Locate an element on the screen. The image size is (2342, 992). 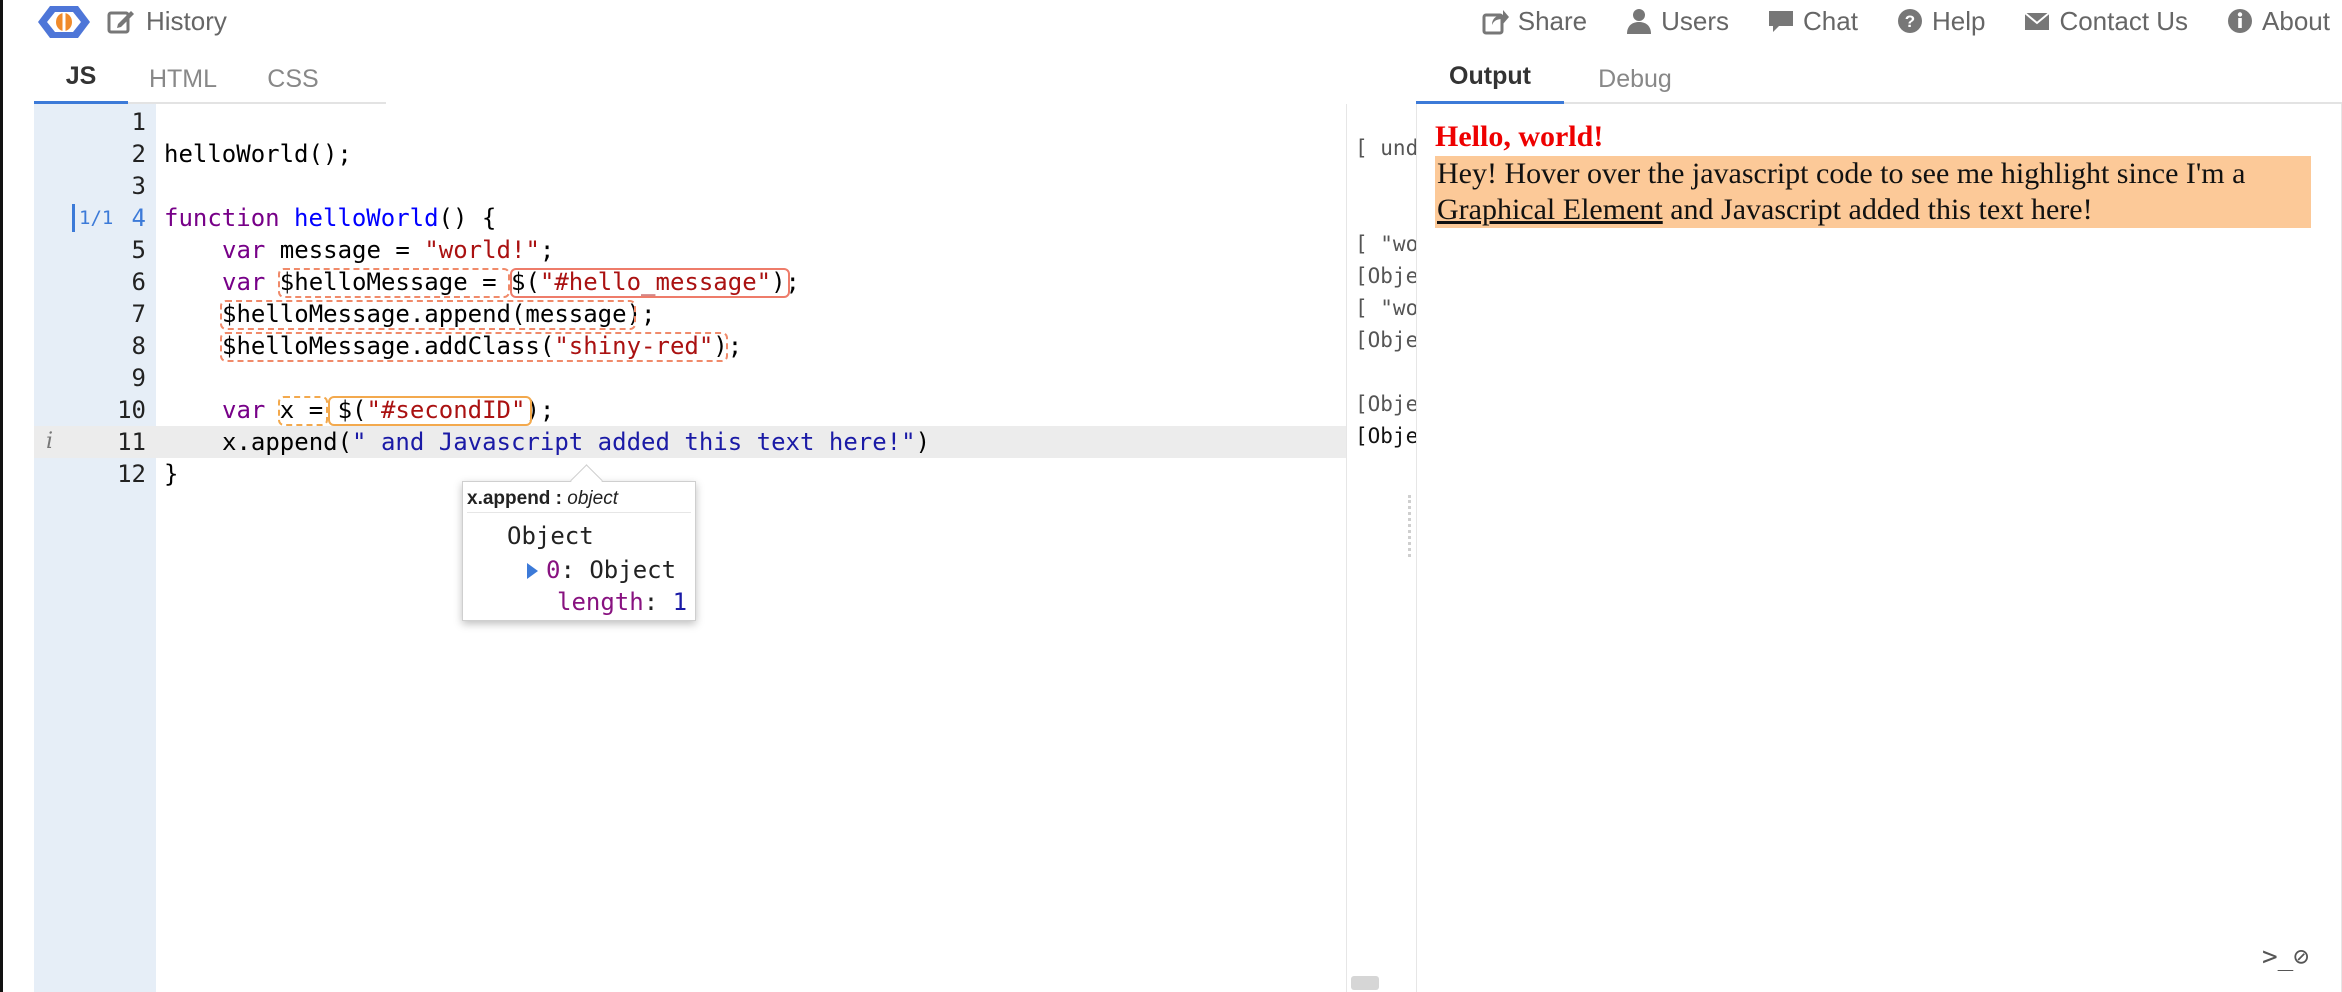
help-icon: ? is located at coordinates (1909, 21).